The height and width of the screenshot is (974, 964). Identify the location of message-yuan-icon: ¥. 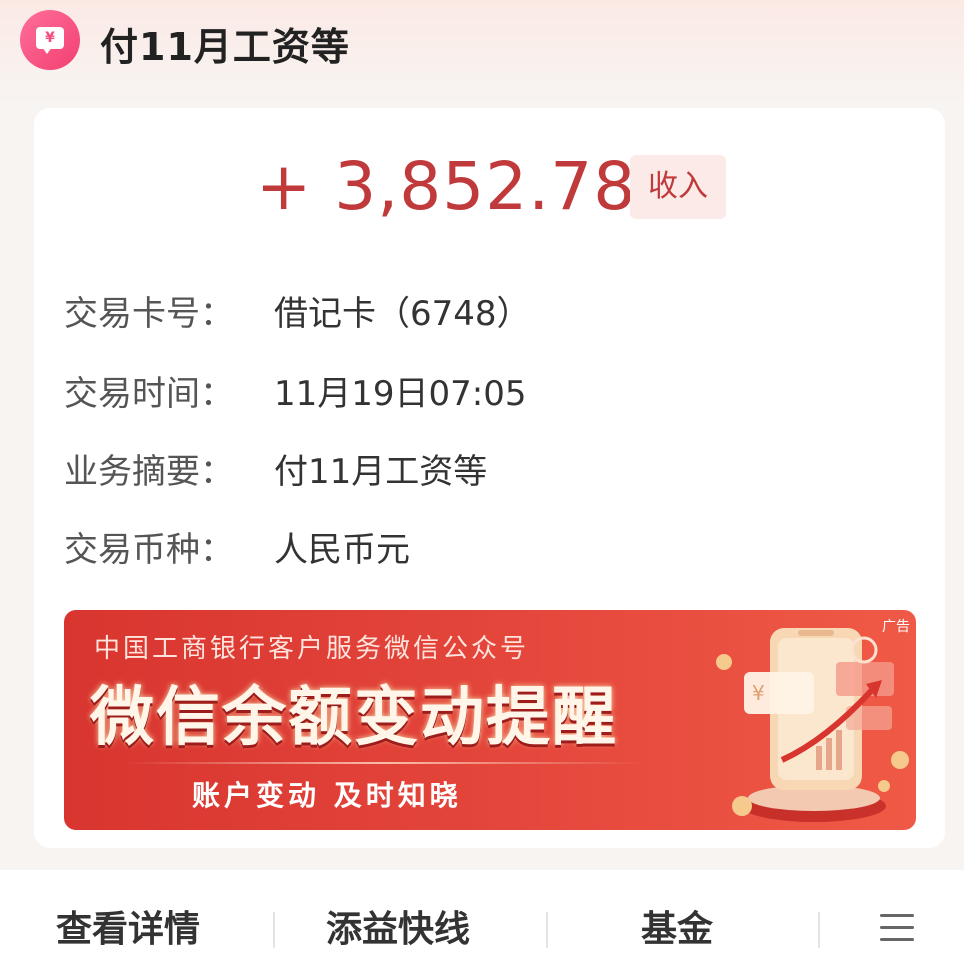
(50, 40).